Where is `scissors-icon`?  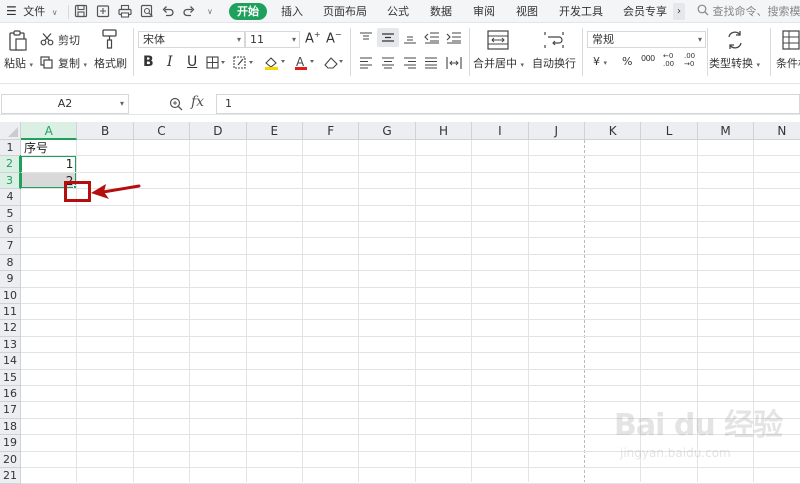 scissors-icon is located at coordinates (47, 39).